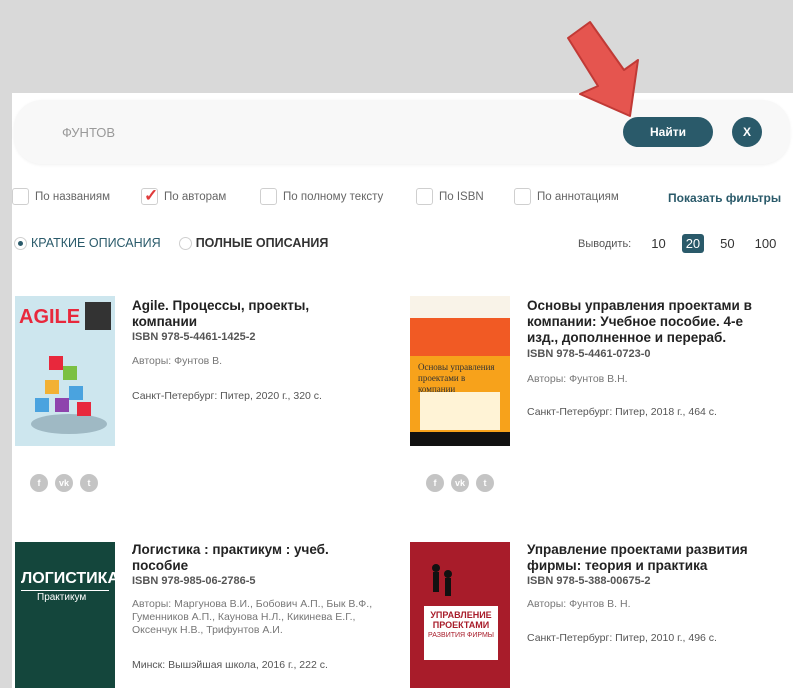 The image size is (793, 688). I want to click on filter-by-title: По названиям, so click(61, 196).